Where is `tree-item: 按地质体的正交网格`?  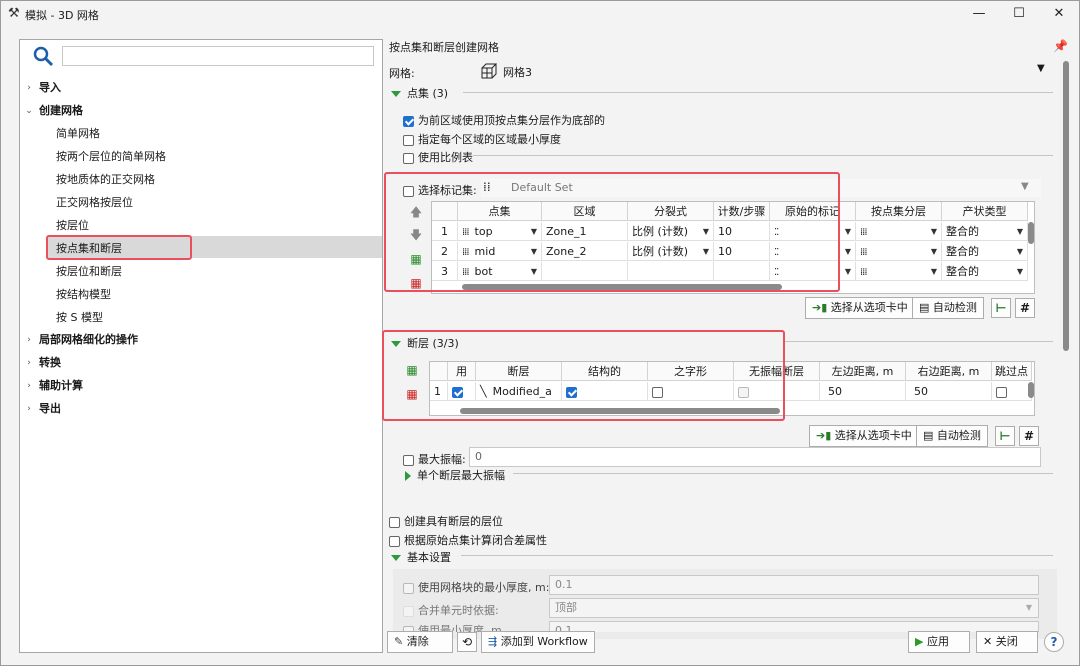
tree-item: 按地质体的正交网格 is located at coordinates (105, 180).